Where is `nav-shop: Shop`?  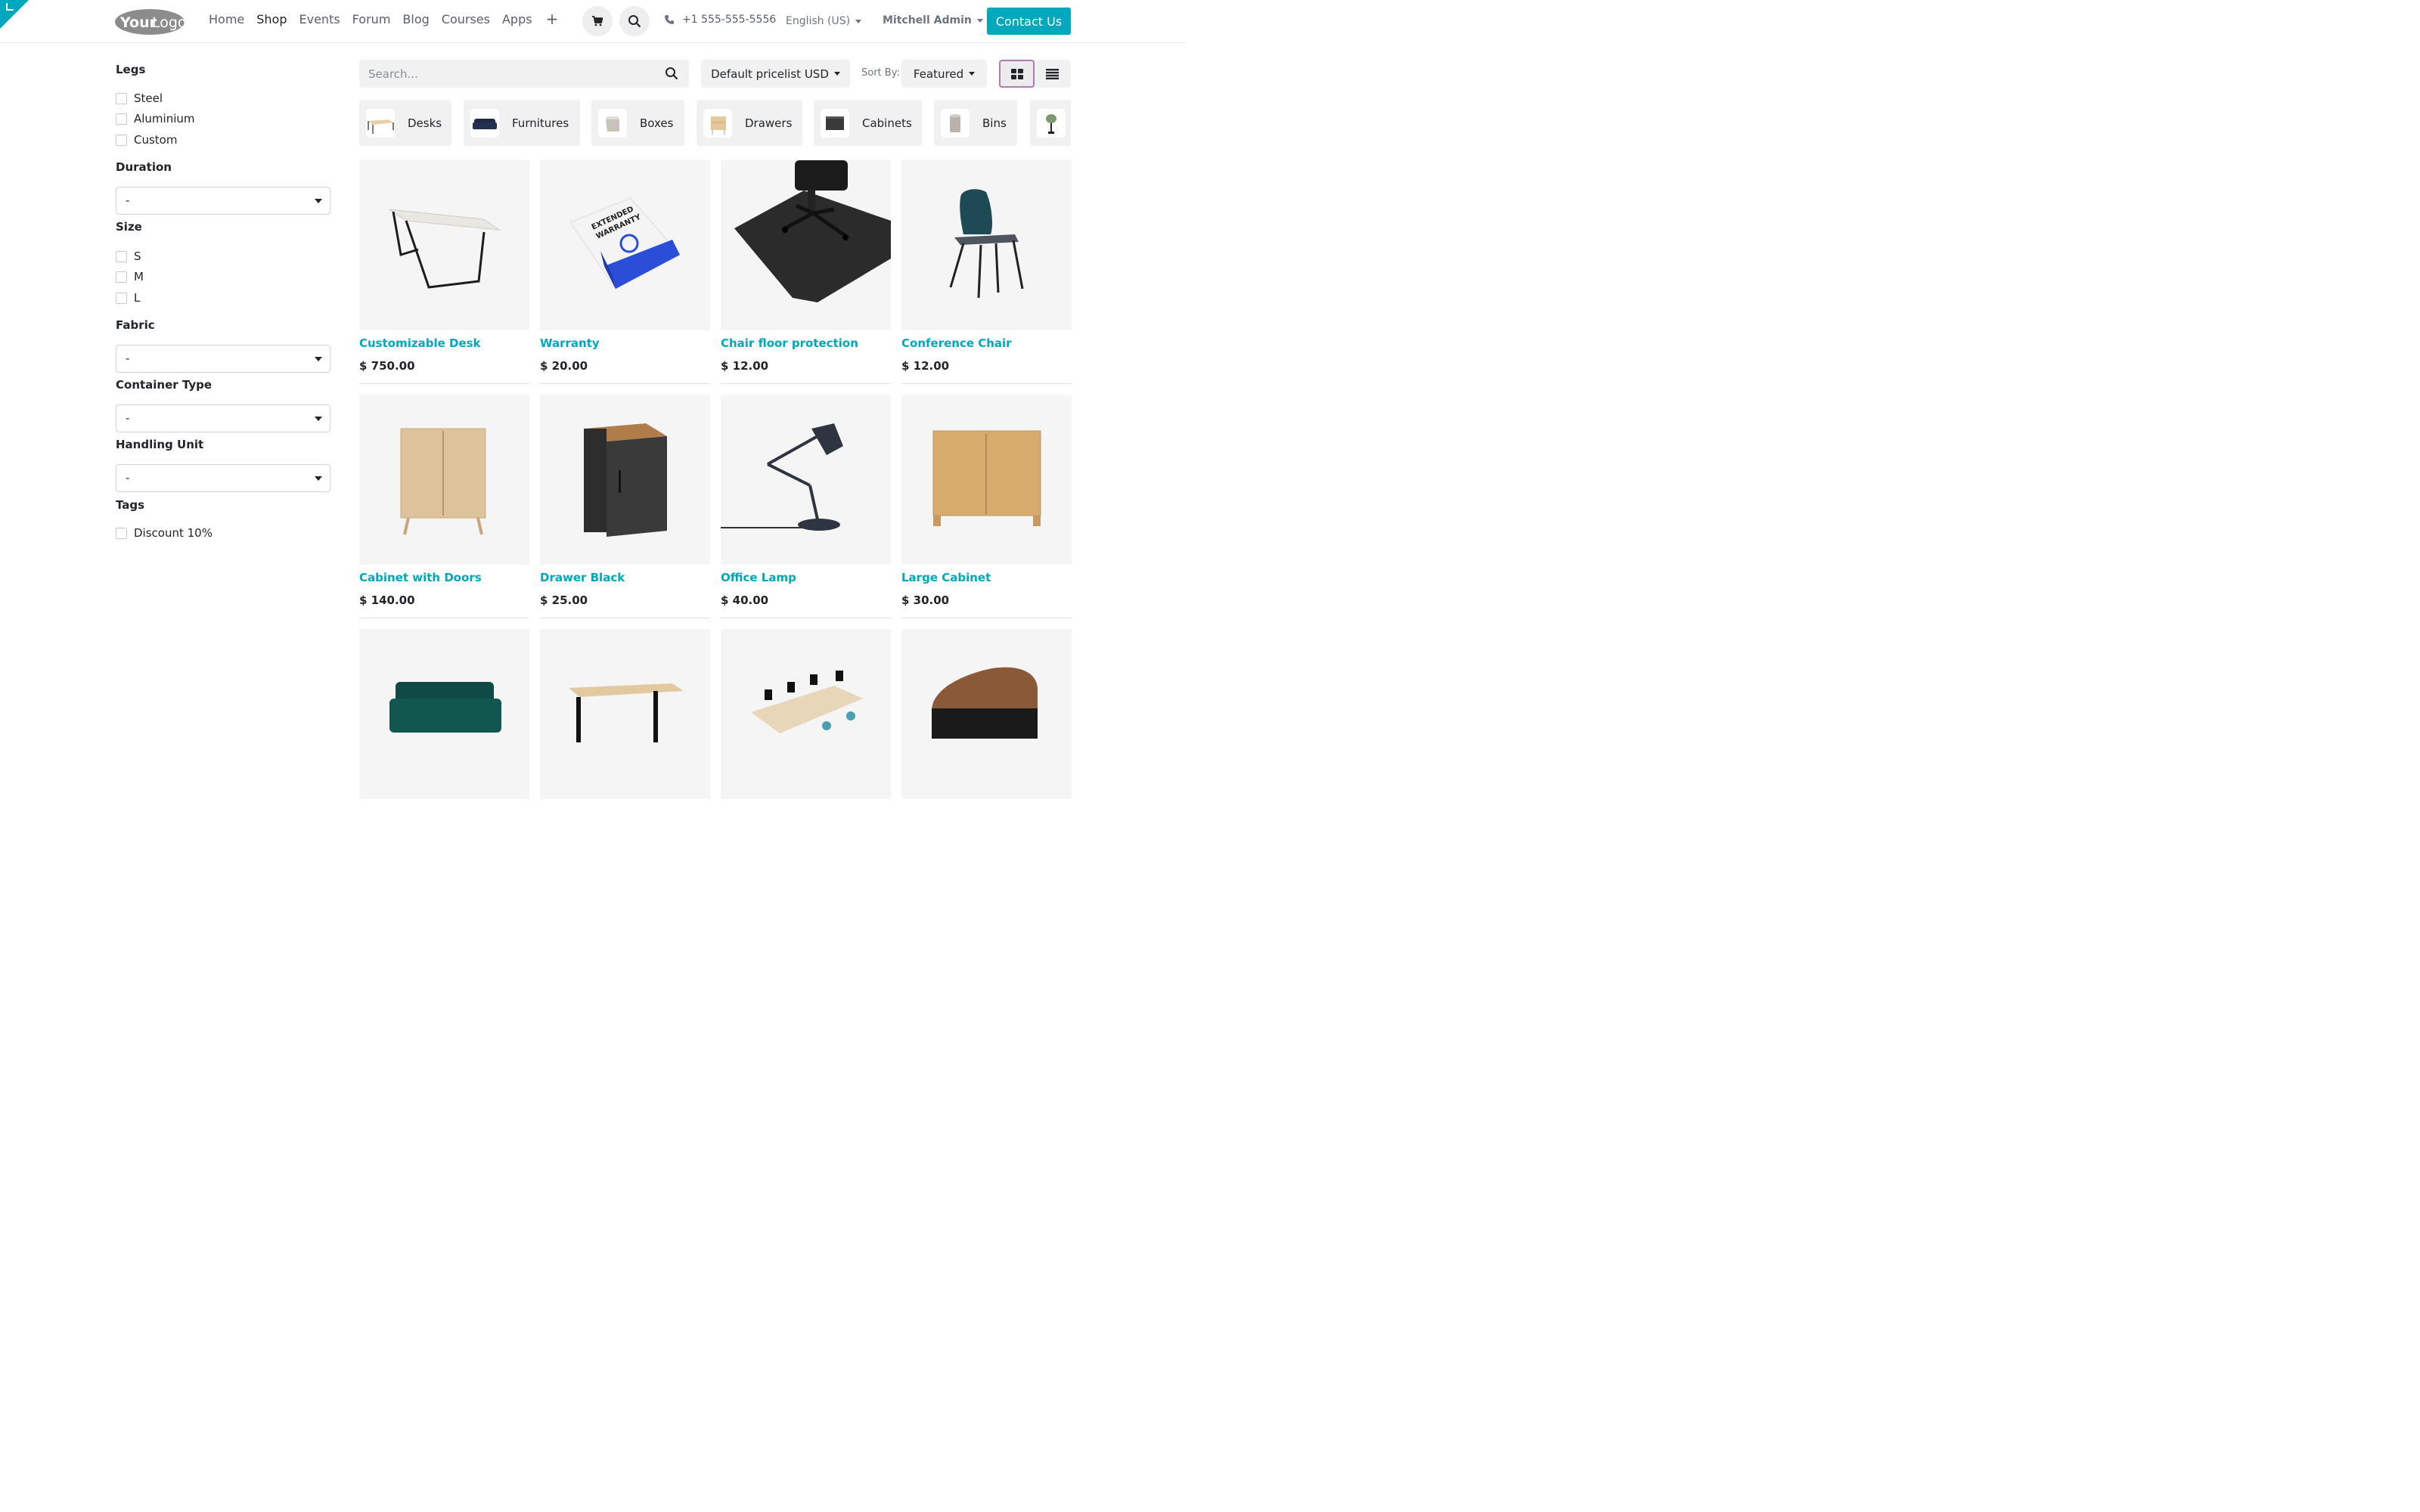
nav-shop: Shop is located at coordinates (271, 19).